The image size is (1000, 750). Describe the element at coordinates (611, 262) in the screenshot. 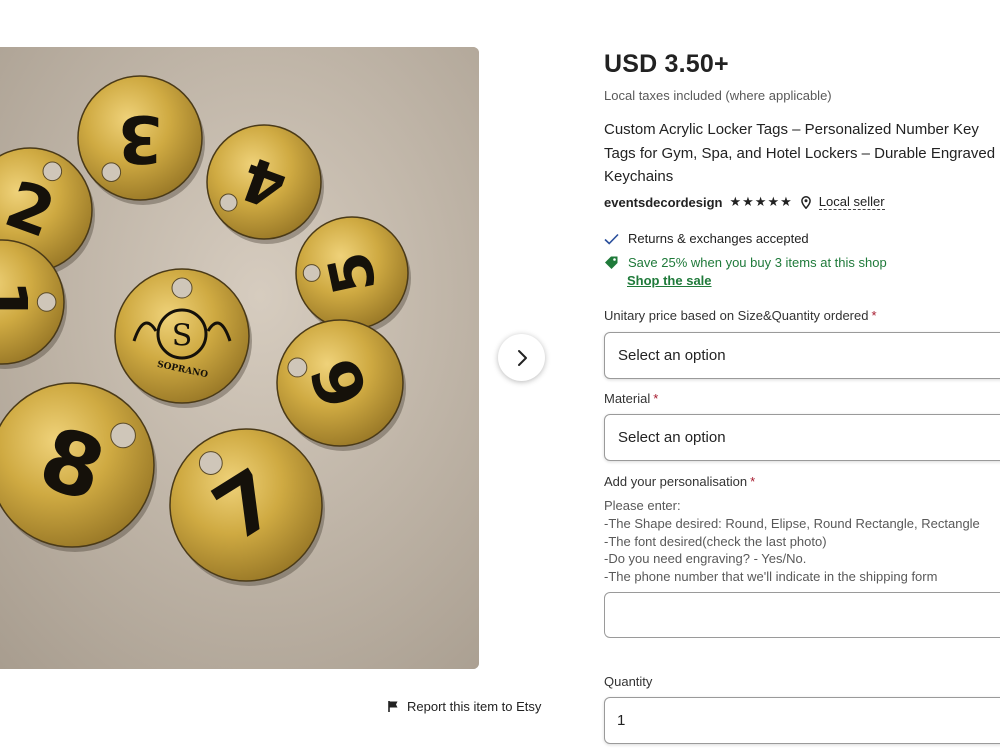

I see `tag-icon` at that location.